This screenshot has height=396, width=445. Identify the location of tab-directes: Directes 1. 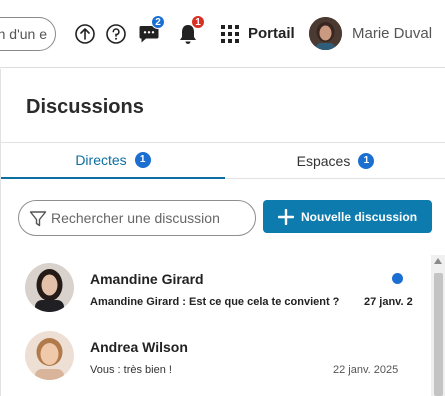
(113, 161).